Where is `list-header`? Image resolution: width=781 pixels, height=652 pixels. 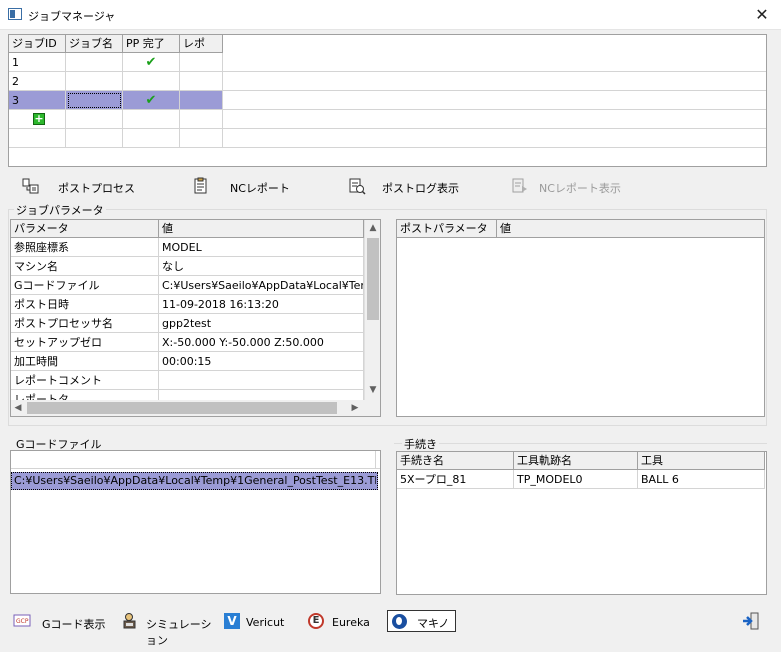 list-header is located at coordinates (195, 460).